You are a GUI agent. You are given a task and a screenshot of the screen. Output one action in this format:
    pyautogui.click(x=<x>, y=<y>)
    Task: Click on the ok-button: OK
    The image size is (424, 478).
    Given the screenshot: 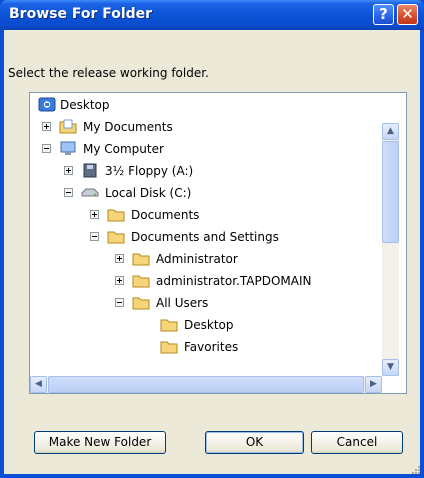 What is the action you would take?
    pyautogui.click(x=254, y=442)
    